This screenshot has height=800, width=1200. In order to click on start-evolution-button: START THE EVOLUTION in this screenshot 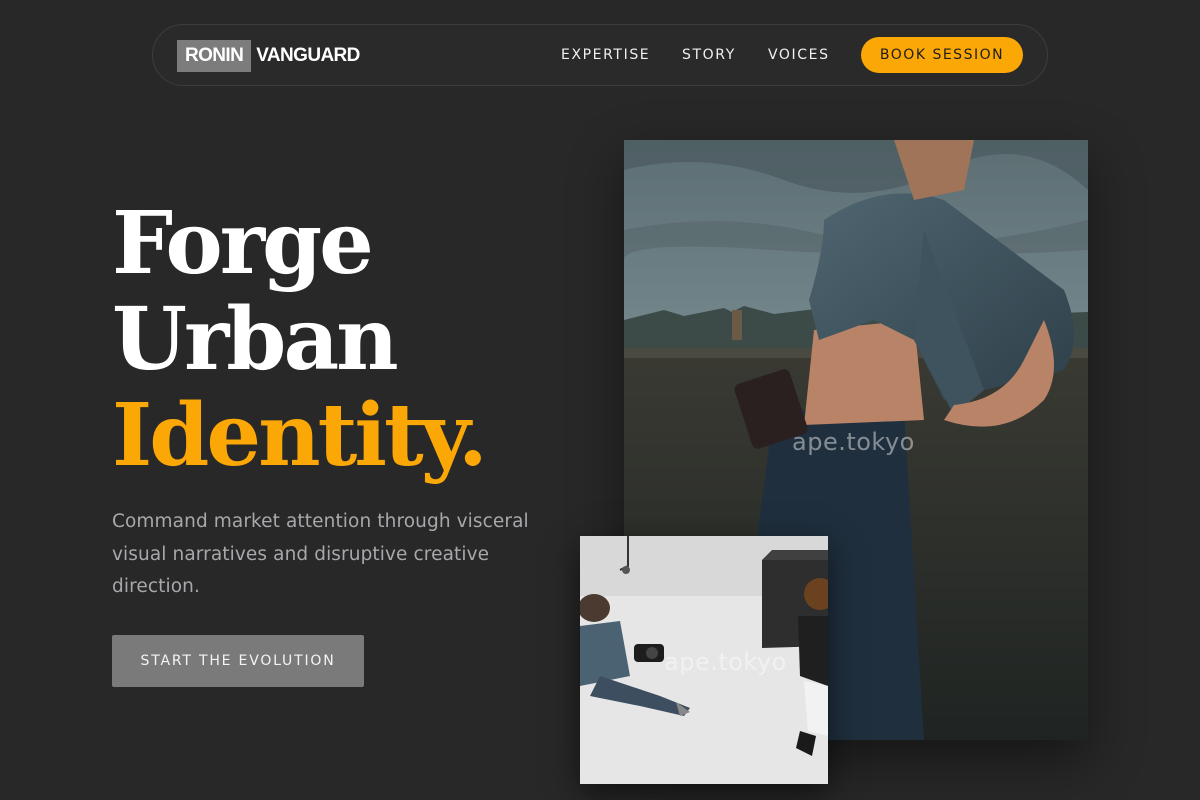, I will do `click(238, 661)`.